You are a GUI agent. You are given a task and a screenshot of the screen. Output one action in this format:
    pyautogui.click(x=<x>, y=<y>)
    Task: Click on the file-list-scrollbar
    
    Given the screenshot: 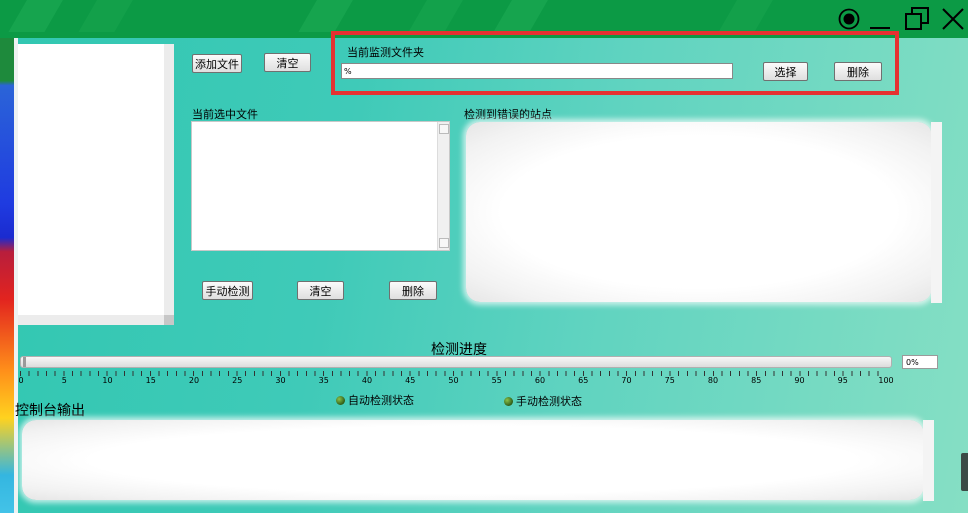 What is the action you would take?
    pyautogui.click(x=169, y=184)
    